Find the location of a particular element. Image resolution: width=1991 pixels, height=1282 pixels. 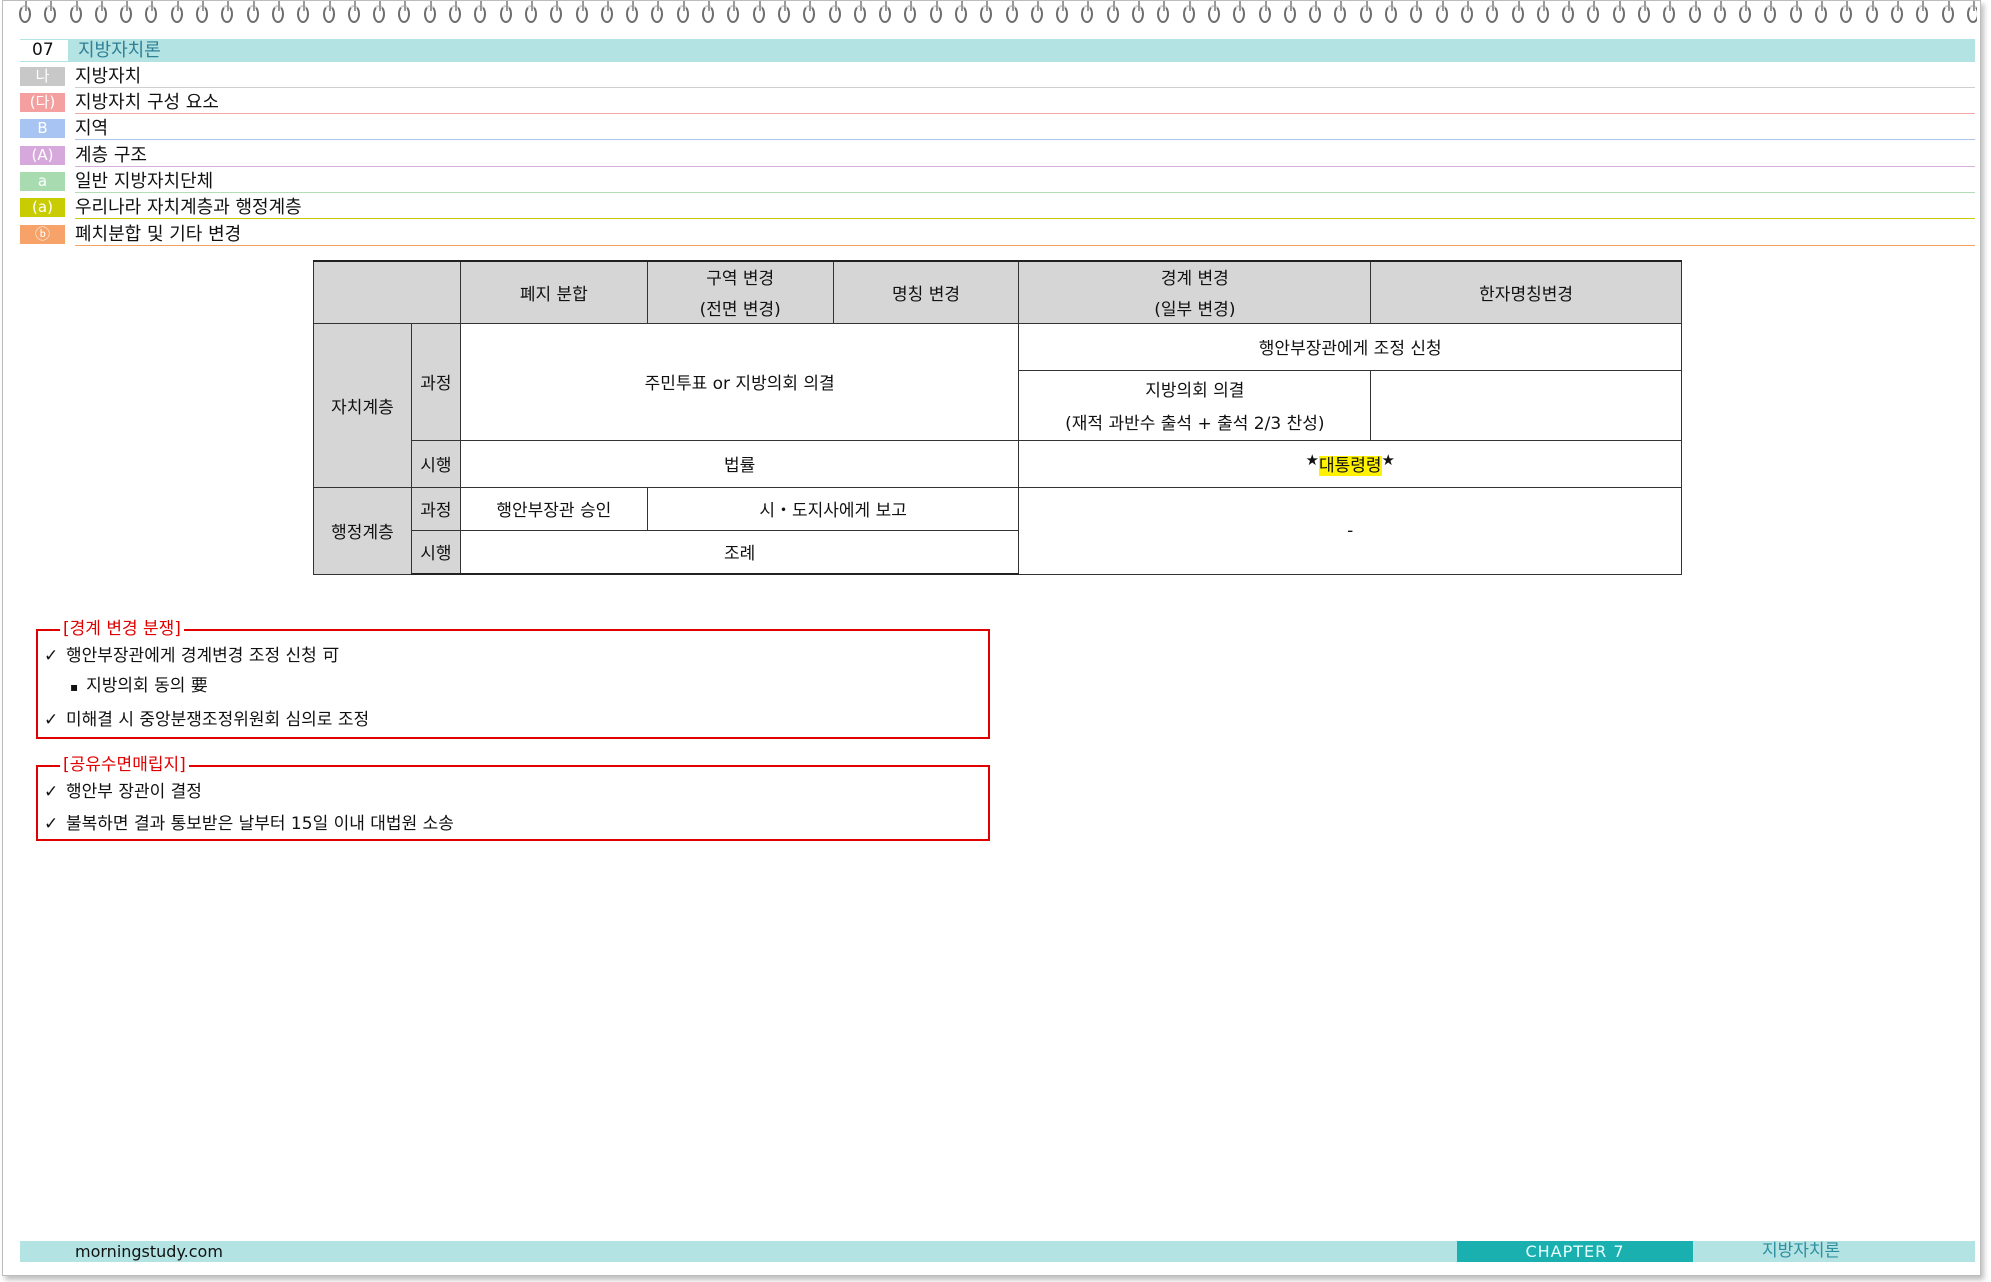

header-name-label: 명칭 변경 is located at coordinates (926, 294).